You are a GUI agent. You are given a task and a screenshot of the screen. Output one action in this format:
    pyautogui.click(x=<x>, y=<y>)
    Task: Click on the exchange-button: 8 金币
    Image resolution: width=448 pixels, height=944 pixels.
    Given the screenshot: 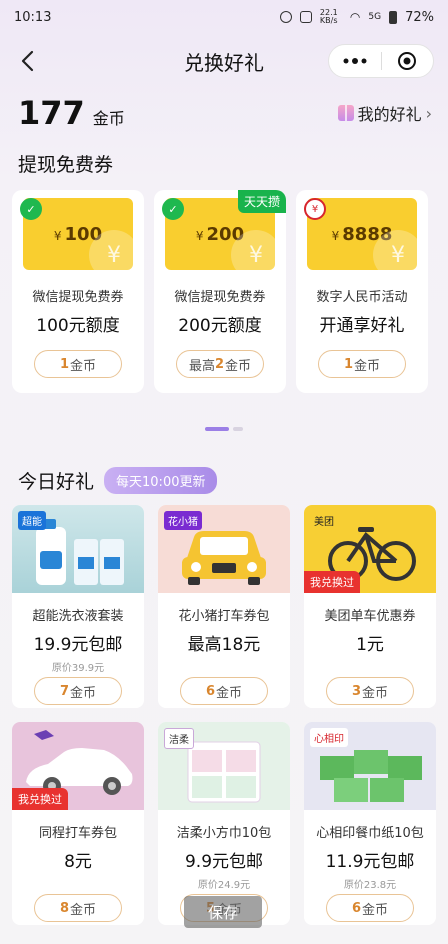 What is the action you would take?
    pyautogui.click(x=78, y=908)
    